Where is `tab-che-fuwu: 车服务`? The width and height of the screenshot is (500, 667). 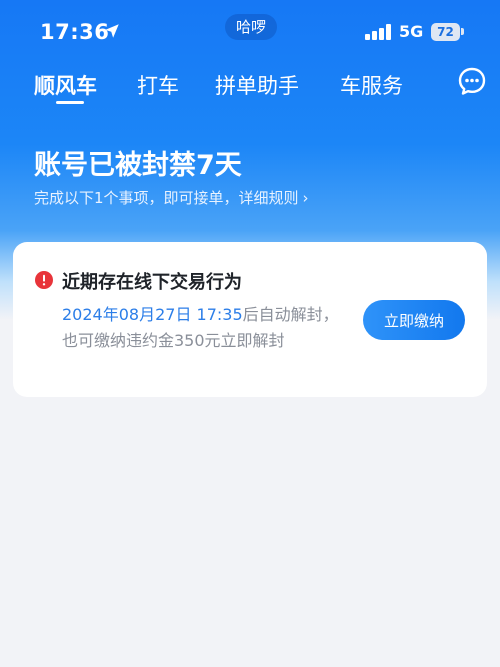
tab-che-fuwu: 车服务 is located at coordinates (371, 85).